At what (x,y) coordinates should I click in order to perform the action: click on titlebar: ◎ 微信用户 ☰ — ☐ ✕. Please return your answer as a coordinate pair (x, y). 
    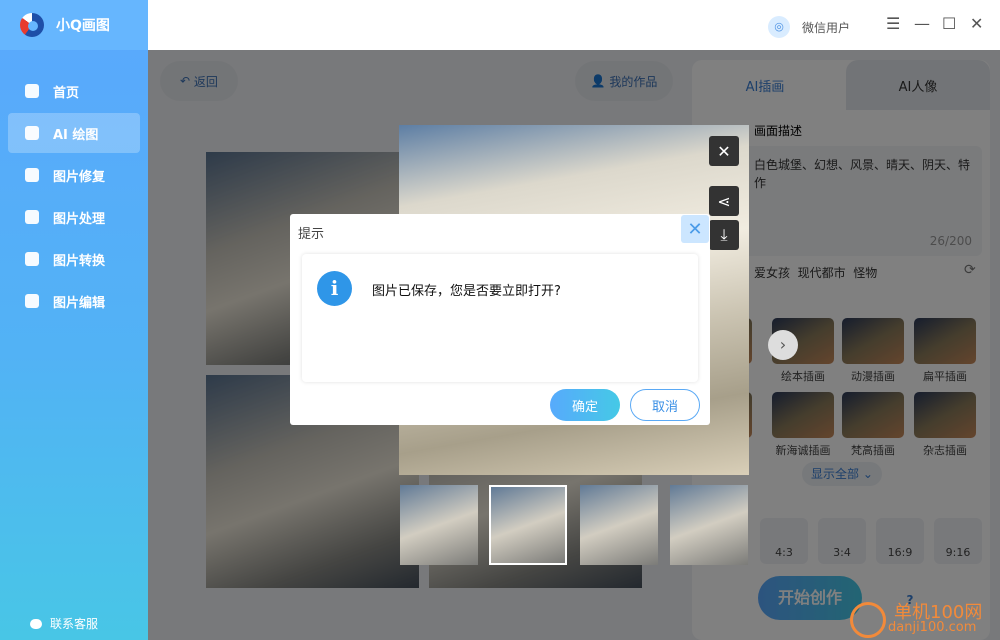
    Looking at the image, I should click on (574, 25).